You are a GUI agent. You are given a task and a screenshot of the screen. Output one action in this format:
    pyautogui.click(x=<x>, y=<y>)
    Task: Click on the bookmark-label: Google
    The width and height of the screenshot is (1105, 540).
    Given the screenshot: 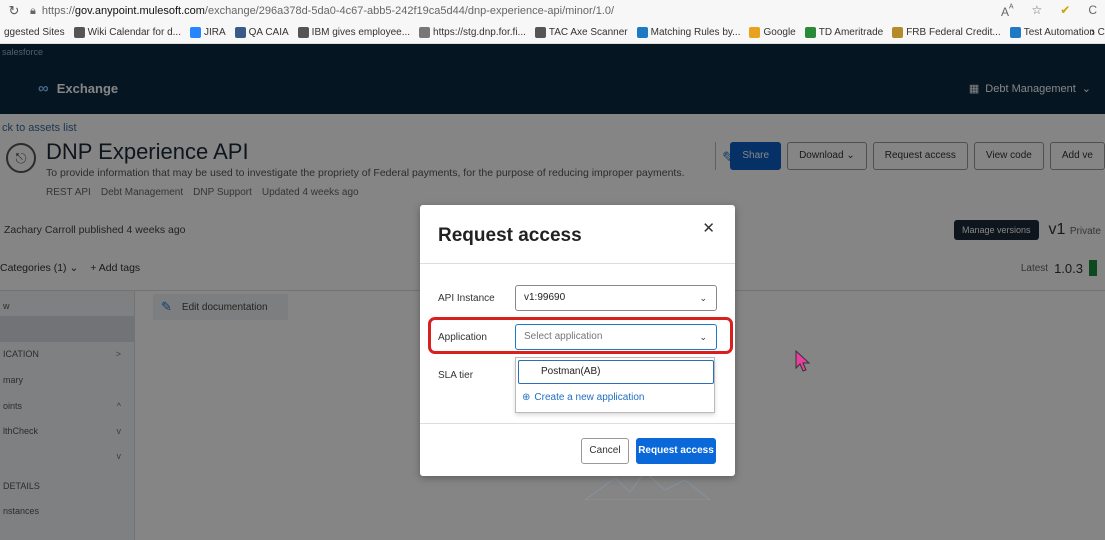 What is the action you would take?
    pyautogui.click(x=779, y=32)
    